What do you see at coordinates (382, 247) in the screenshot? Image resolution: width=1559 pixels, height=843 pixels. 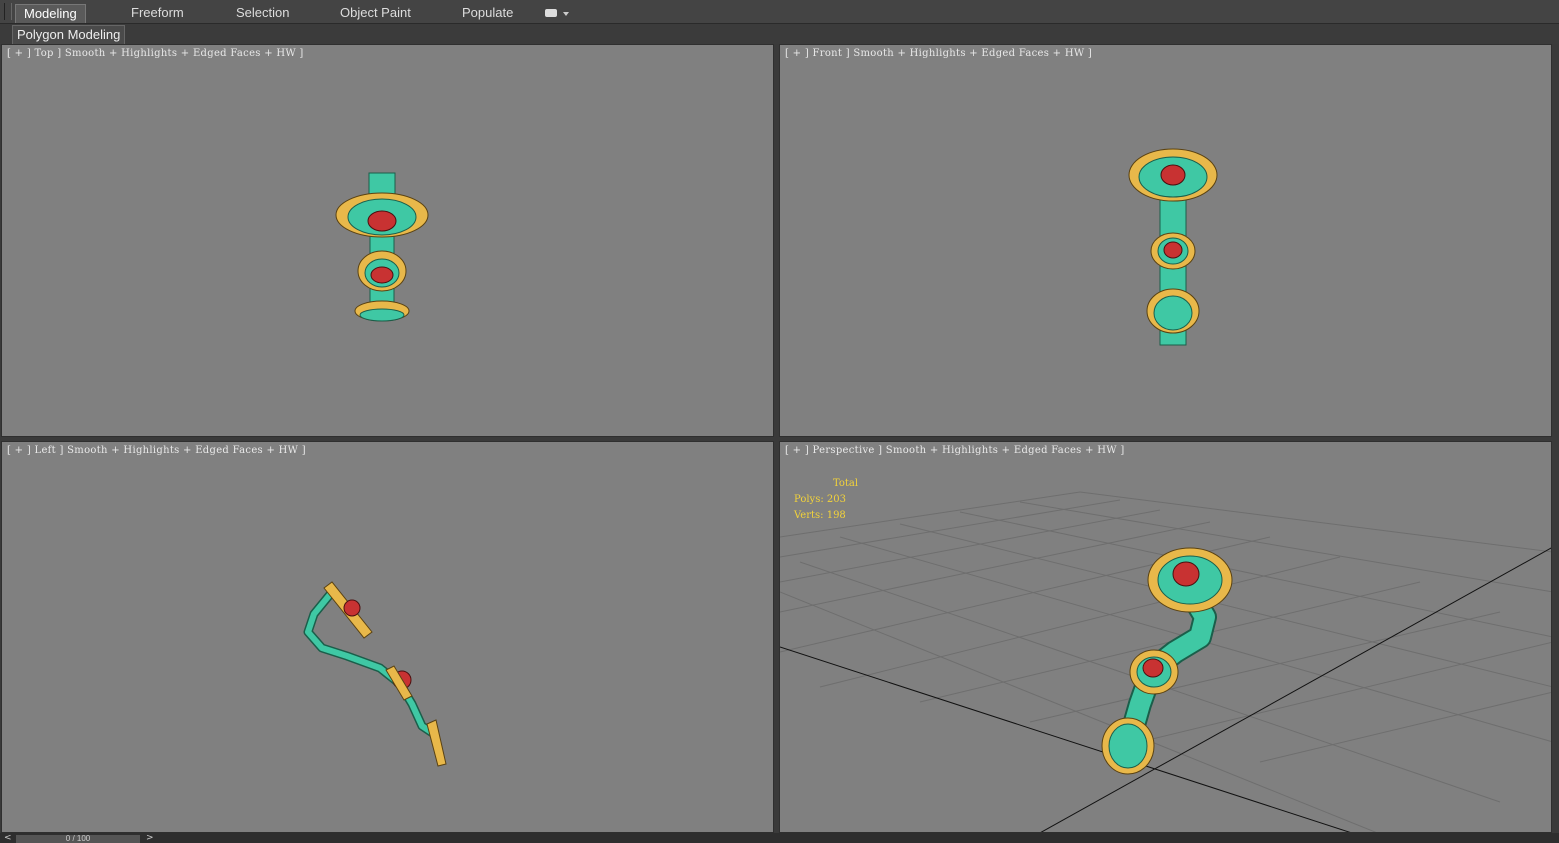 I see `top-view-mesh` at bounding box center [382, 247].